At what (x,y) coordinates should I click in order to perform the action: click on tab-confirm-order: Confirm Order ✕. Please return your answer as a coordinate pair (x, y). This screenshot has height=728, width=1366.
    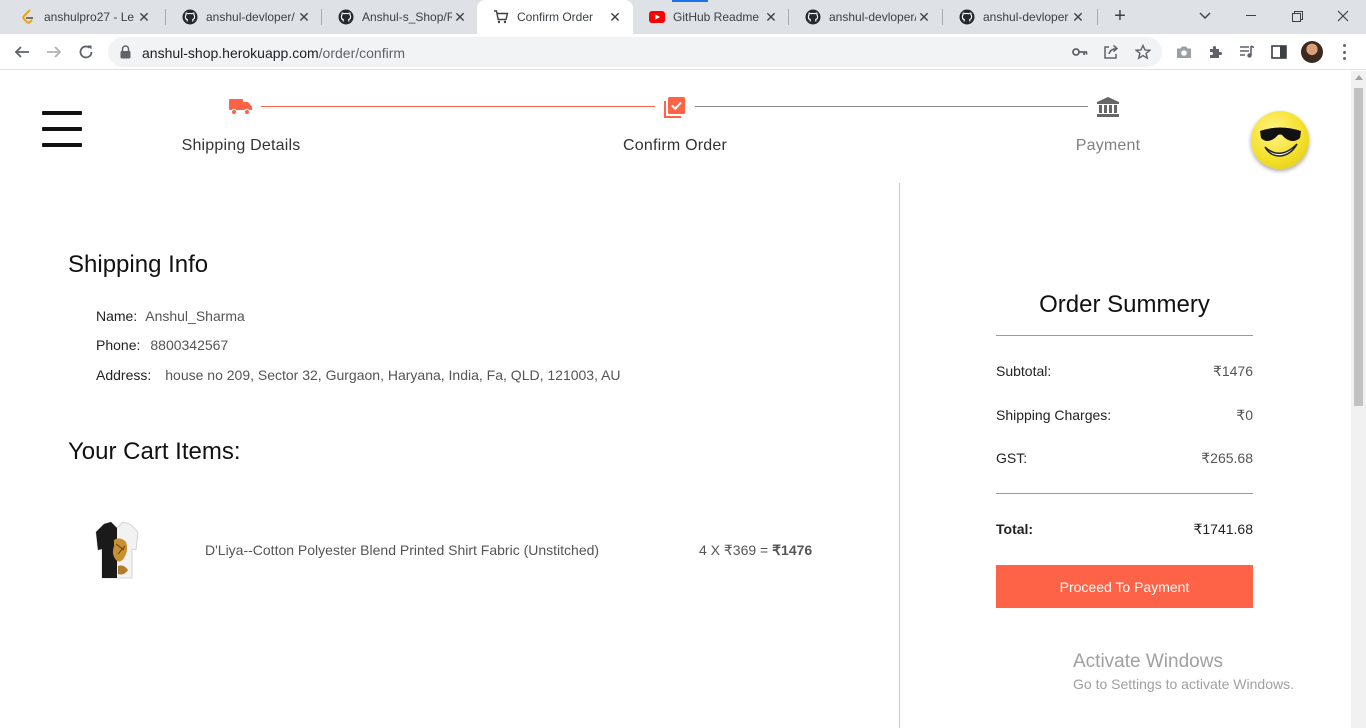
    Looking at the image, I should click on (555, 17).